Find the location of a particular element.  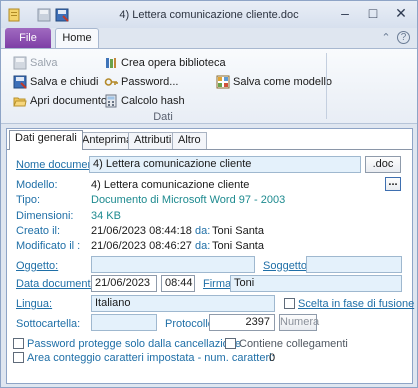

model-grid-icon is located at coordinates (223, 82).